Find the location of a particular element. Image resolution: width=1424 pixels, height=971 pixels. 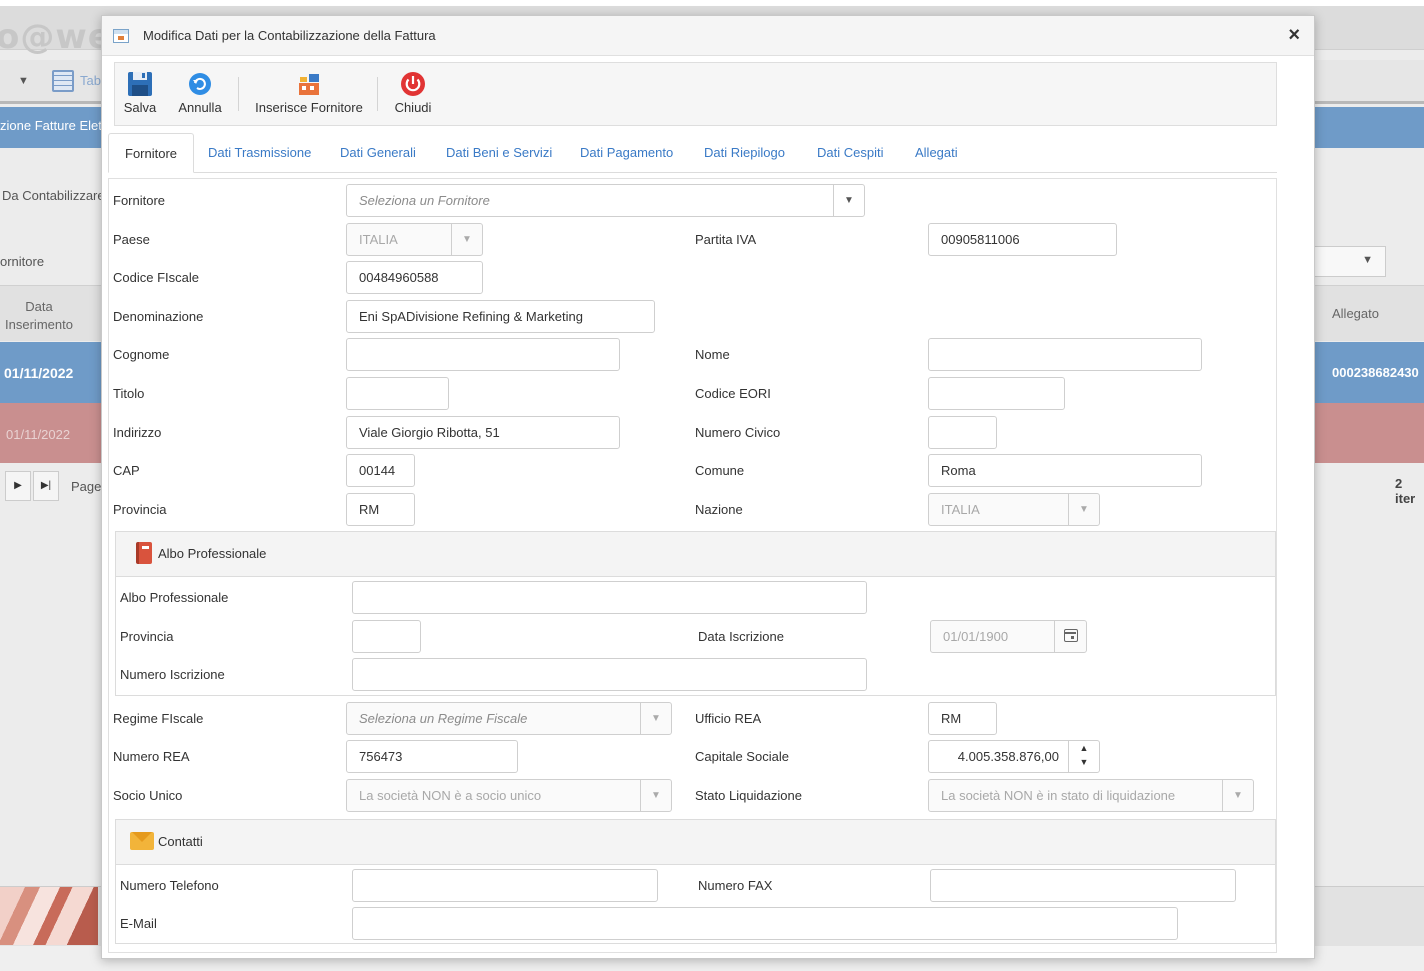

contatti-section-header: Contatti is located at coordinates (695, 842).